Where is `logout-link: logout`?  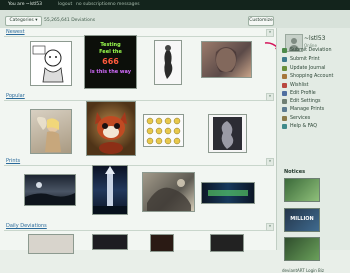
logout-link: logout is located at coordinates (65, 4).